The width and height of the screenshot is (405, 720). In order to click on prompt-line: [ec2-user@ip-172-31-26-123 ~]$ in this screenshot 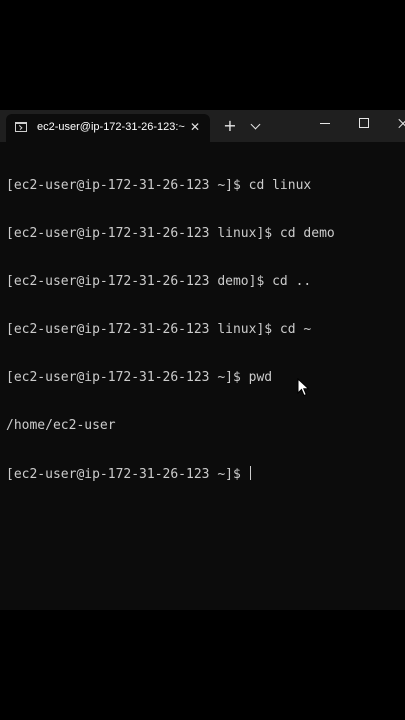, I will do `click(205, 474)`.